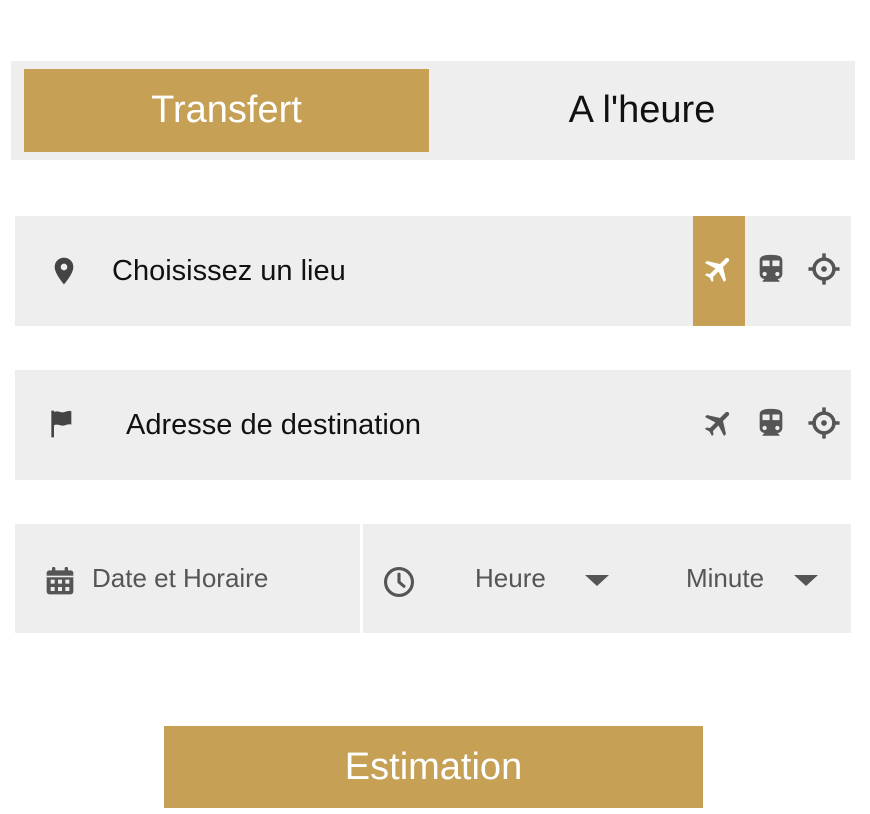 This screenshot has height=814, width=870. I want to click on tab-transfert: Transfert, so click(226, 110).